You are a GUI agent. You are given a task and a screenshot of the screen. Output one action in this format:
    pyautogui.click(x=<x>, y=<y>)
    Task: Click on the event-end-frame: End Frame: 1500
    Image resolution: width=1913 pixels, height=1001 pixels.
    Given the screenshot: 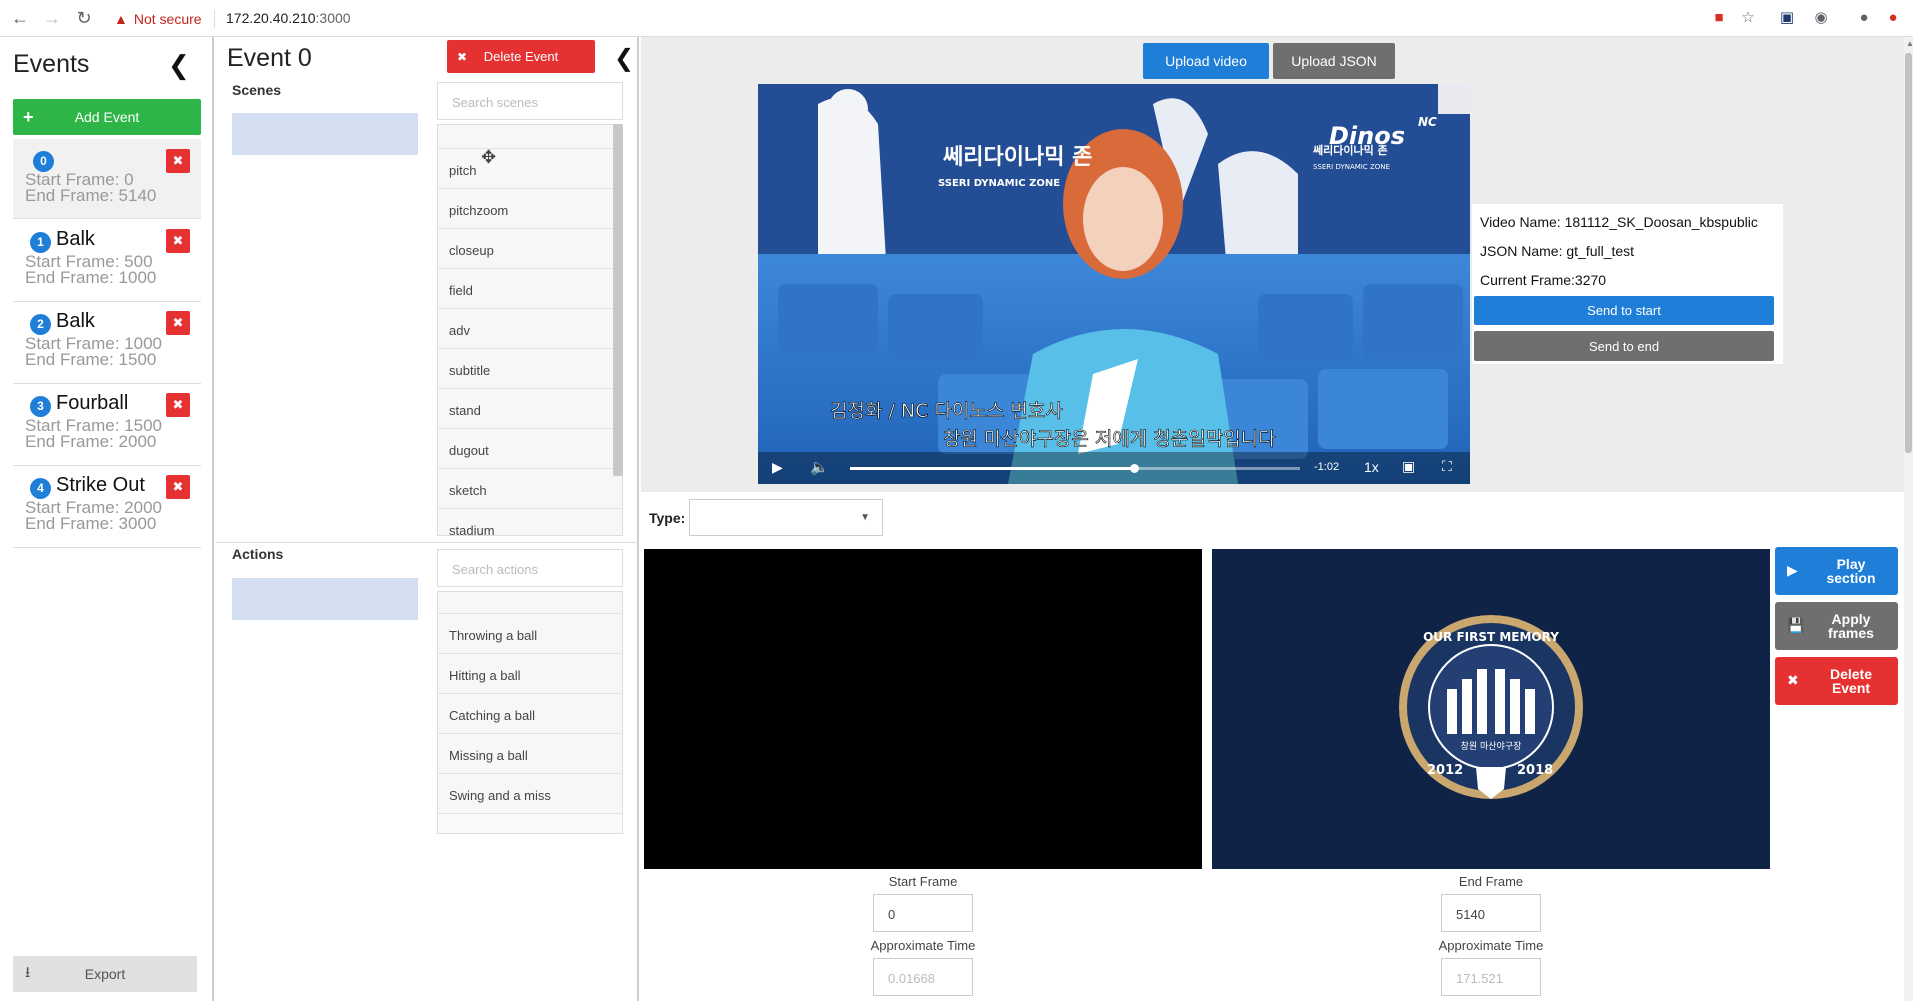 What is the action you would take?
    pyautogui.click(x=91, y=359)
    